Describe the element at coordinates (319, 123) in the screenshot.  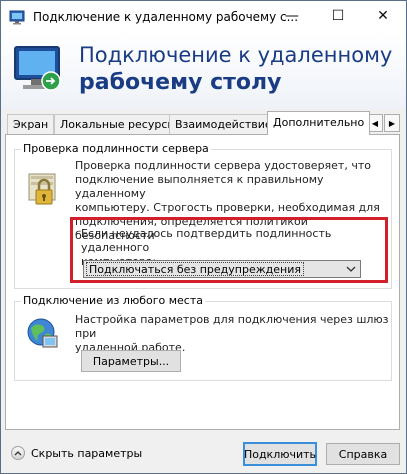
I see `tab-advanced: Дополнительно` at that location.